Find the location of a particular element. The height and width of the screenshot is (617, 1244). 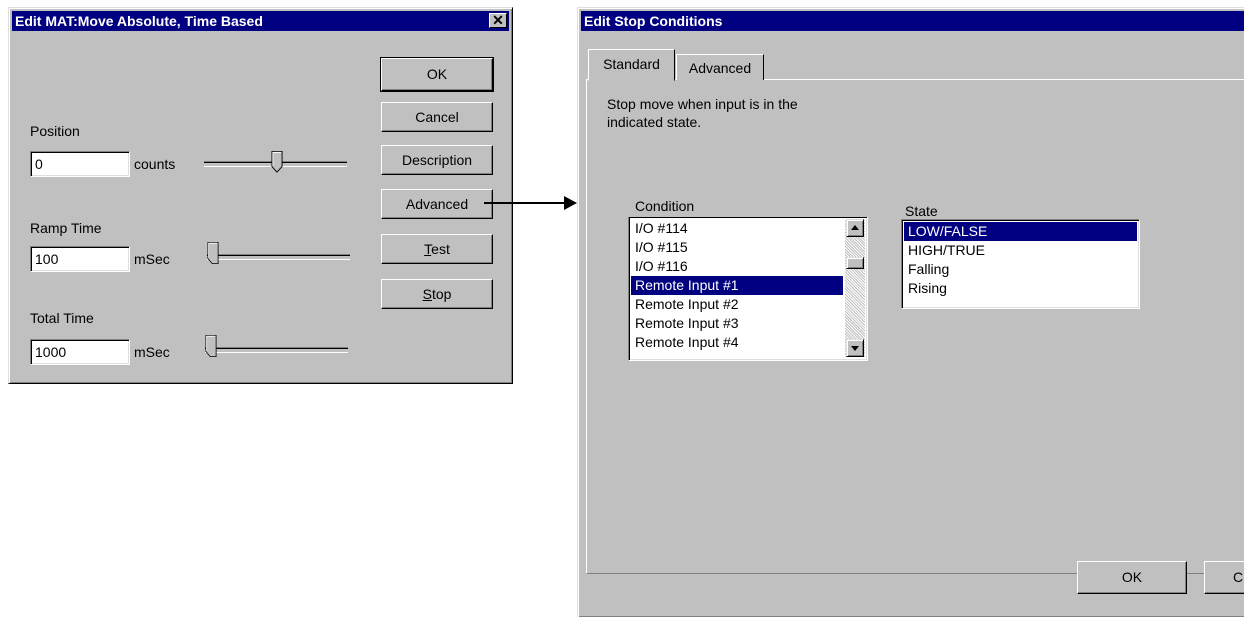

list-item: Remote Input #2 is located at coordinates (737, 304).